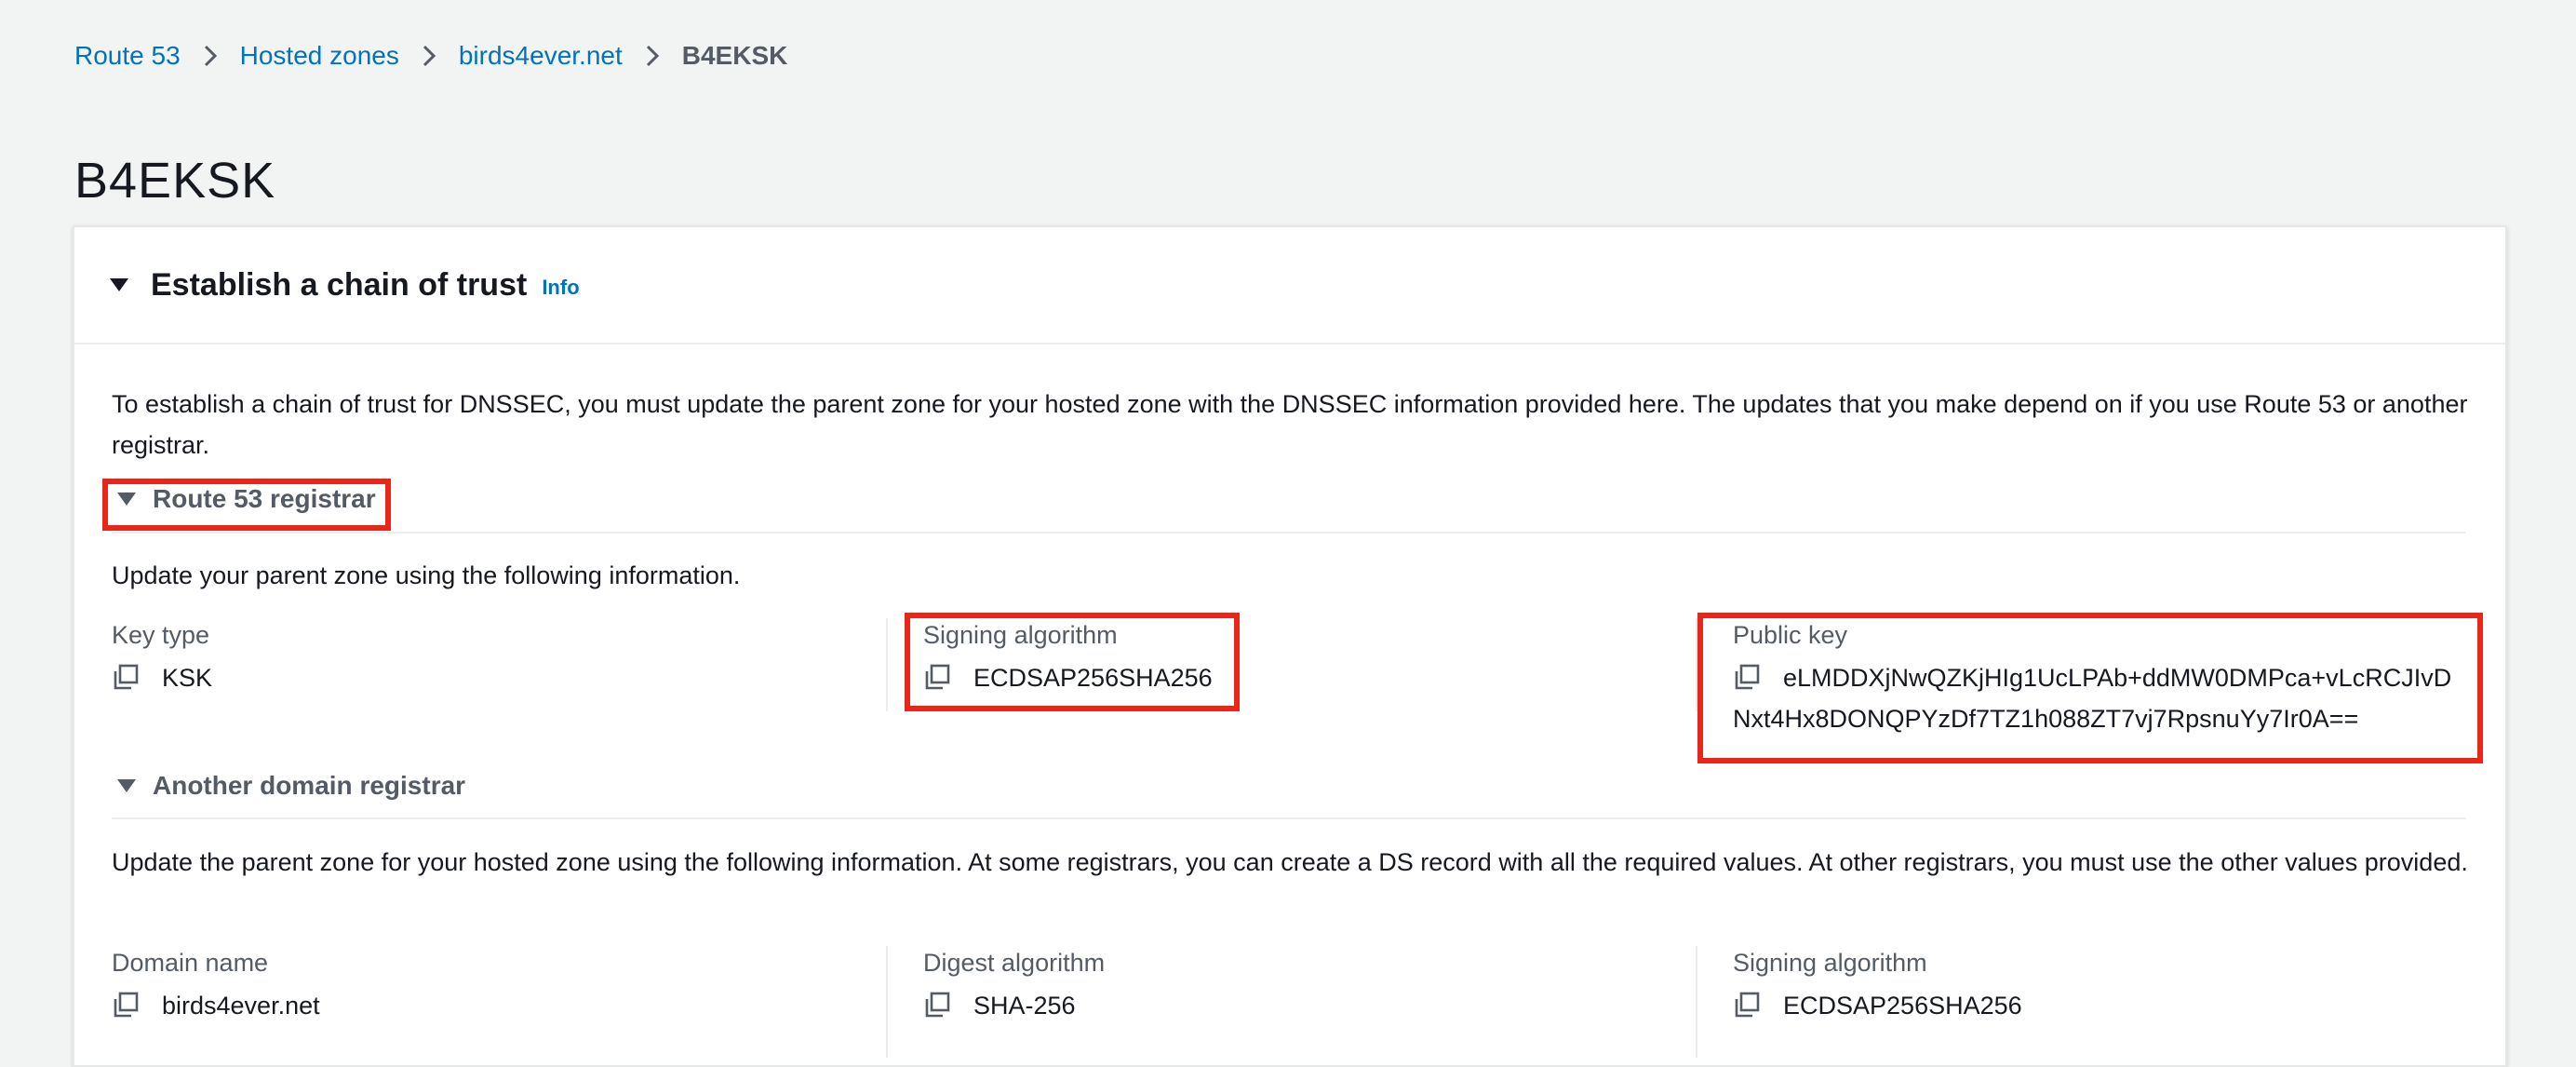 The image size is (2576, 1067). What do you see at coordinates (1877, 986) in the screenshot?
I see `other-signing-algorithm-field: Signing algorithm ECDSAP256SHA256` at bounding box center [1877, 986].